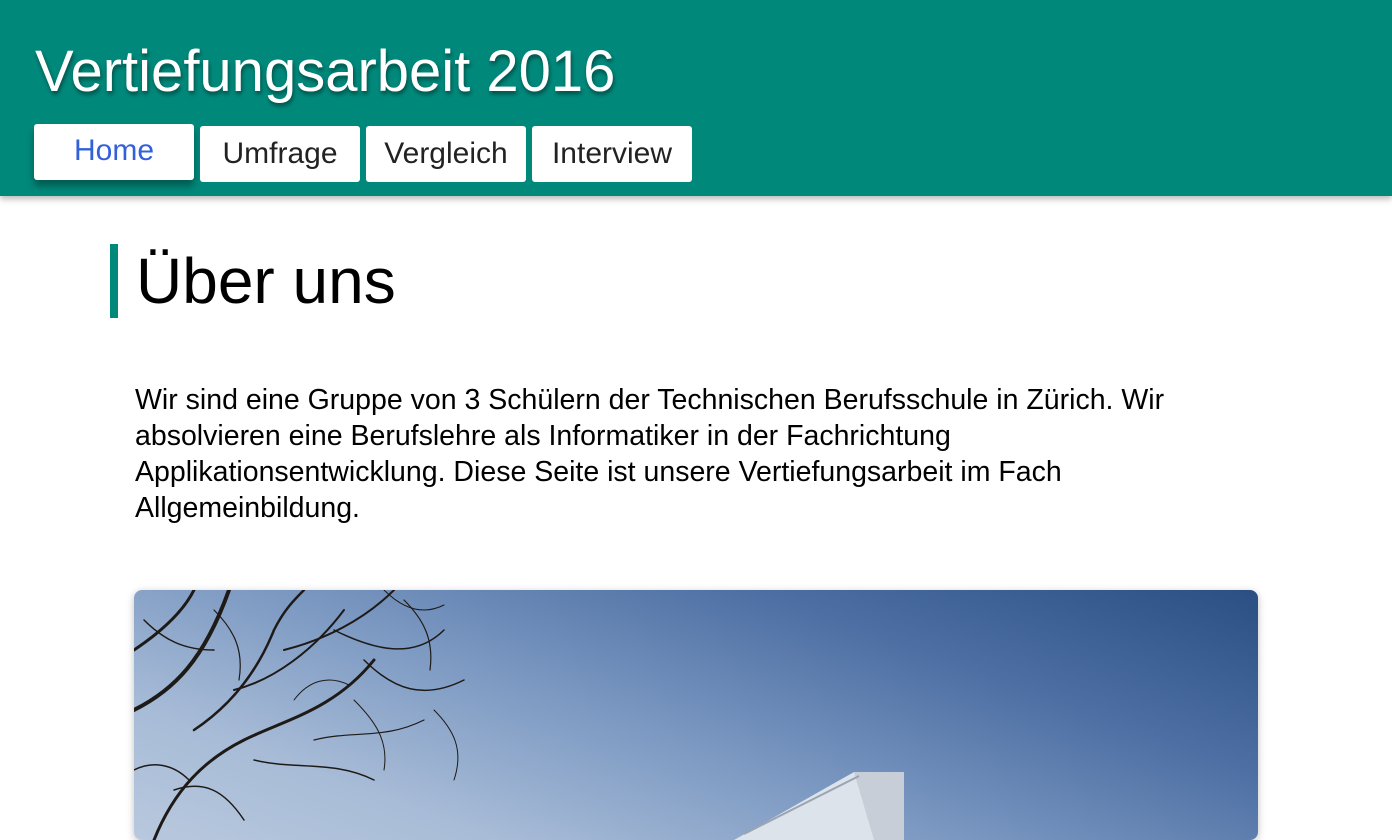 The image size is (1392, 840). Describe the element at coordinates (612, 154) in the screenshot. I see `nav-interview: Interview` at that location.